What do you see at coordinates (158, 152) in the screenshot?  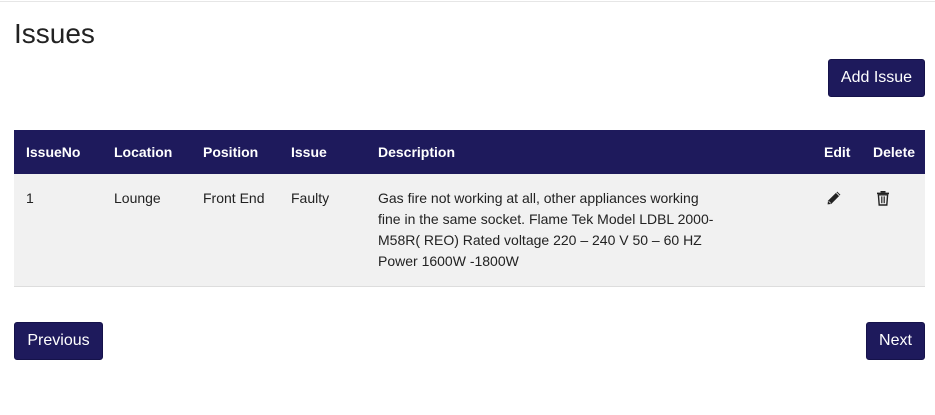 I see `header-location: Location` at bounding box center [158, 152].